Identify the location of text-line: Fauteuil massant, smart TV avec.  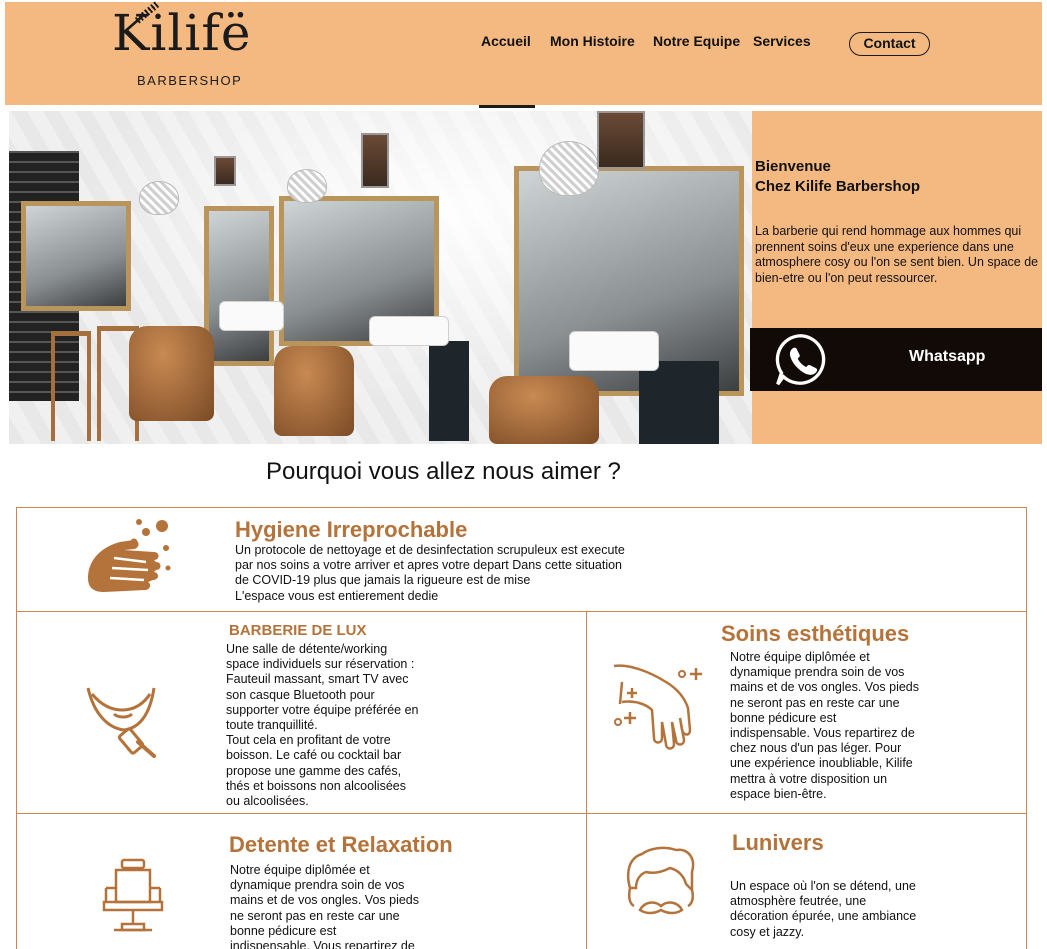
(317, 679).